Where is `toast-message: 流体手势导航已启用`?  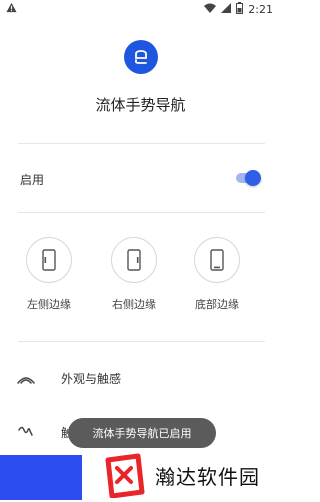
toast-message: 流体手势导航已启用 is located at coordinates (142, 433).